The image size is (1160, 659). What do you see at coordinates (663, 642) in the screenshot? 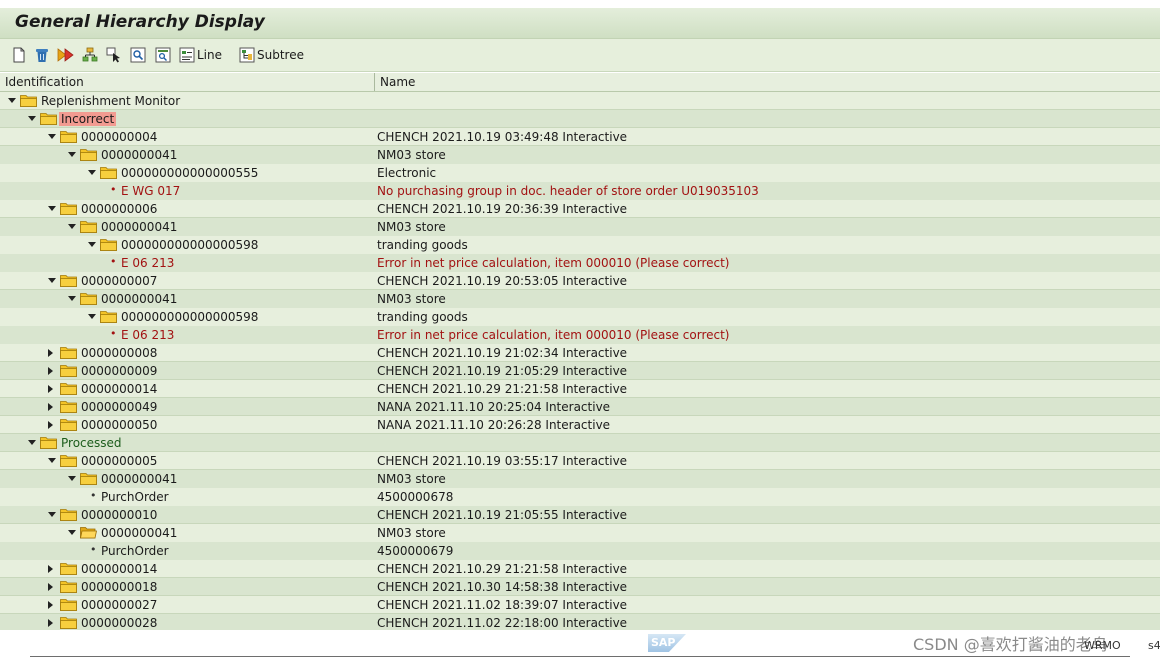
I see `sap-logo-text: SAP` at bounding box center [663, 642].